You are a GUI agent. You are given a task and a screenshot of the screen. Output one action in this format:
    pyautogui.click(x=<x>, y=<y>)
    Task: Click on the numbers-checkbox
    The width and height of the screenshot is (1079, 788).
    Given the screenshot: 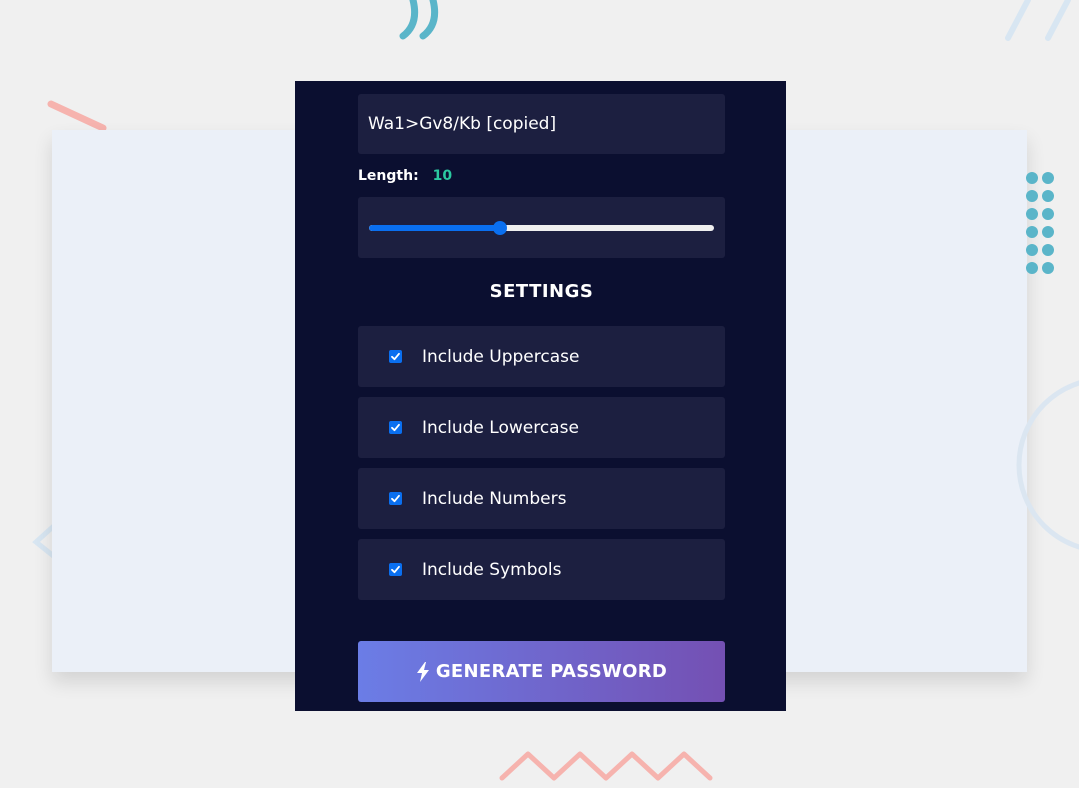 What is the action you would take?
    pyautogui.click(x=395, y=498)
    